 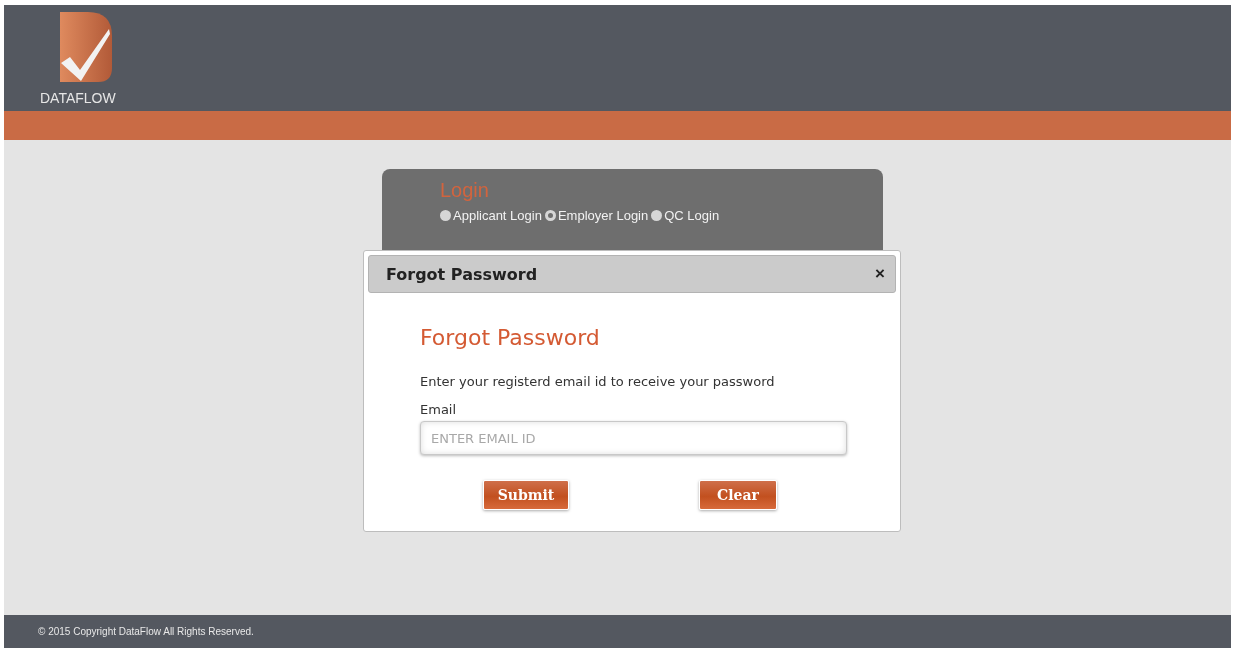 What do you see at coordinates (462, 274) in the screenshot?
I see `dialog-title: Forgot Password` at bounding box center [462, 274].